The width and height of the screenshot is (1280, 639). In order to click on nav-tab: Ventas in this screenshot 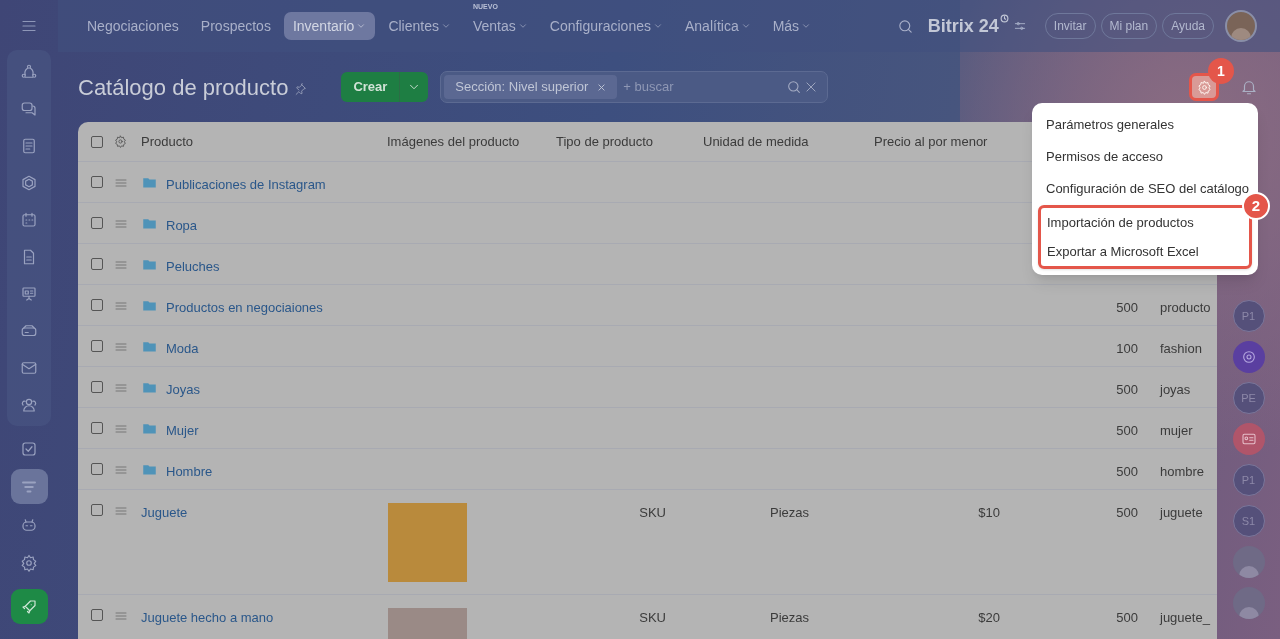, I will do `click(500, 26)`.